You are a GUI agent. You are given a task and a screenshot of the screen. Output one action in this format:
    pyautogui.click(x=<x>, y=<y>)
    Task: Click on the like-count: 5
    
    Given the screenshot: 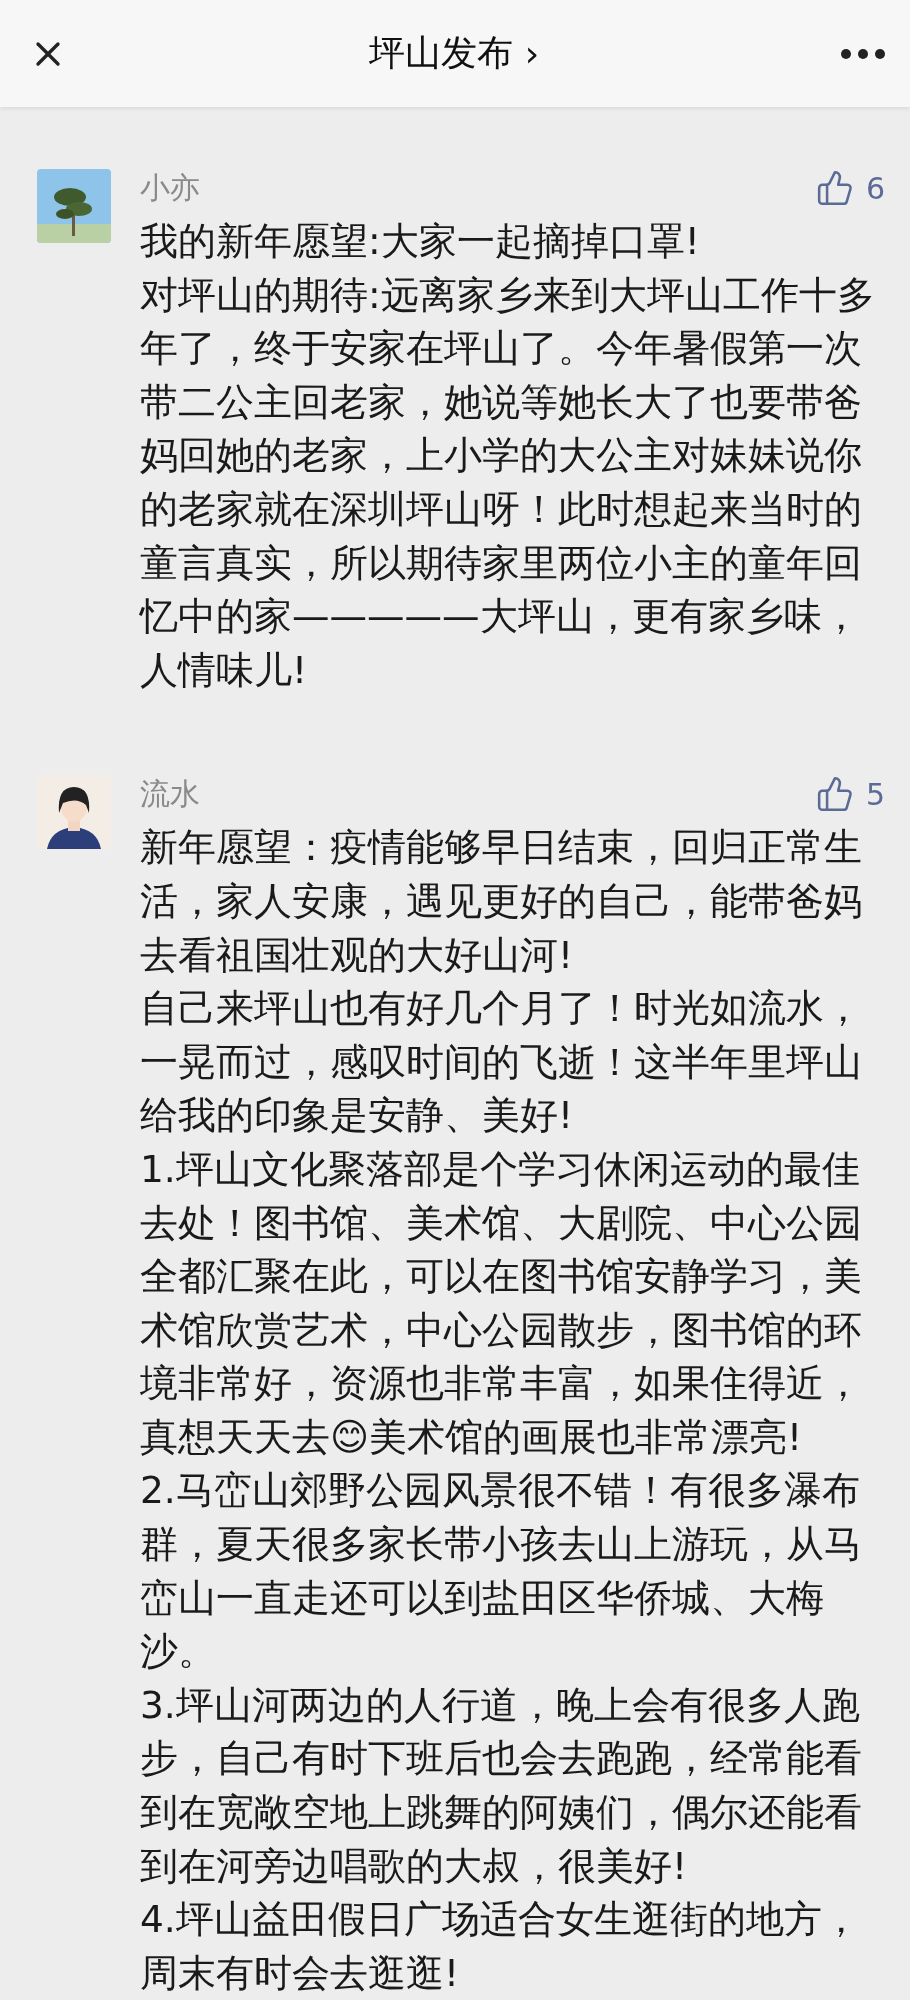 What is the action you would take?
    pyautogui.click(x=875, y=794)
    